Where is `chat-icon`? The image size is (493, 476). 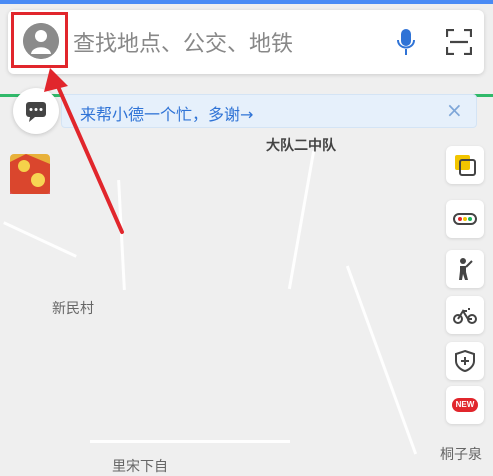 chat-icon is located at coordinates (36, 112).